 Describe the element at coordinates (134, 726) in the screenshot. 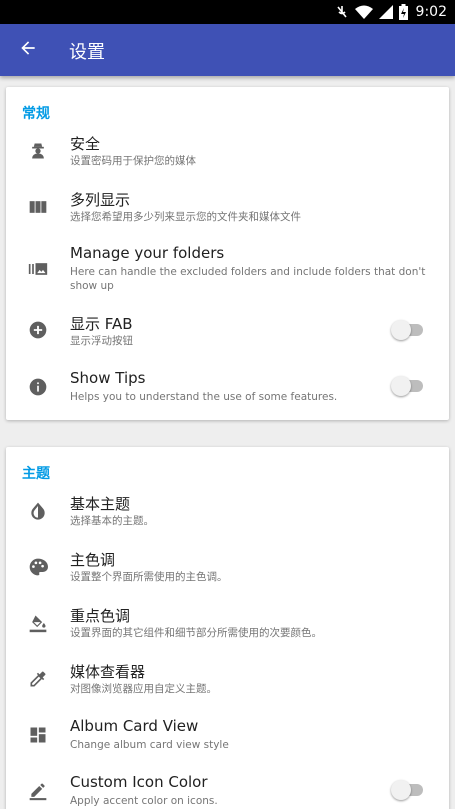

I see `setting-title: Album Card View` at that location.